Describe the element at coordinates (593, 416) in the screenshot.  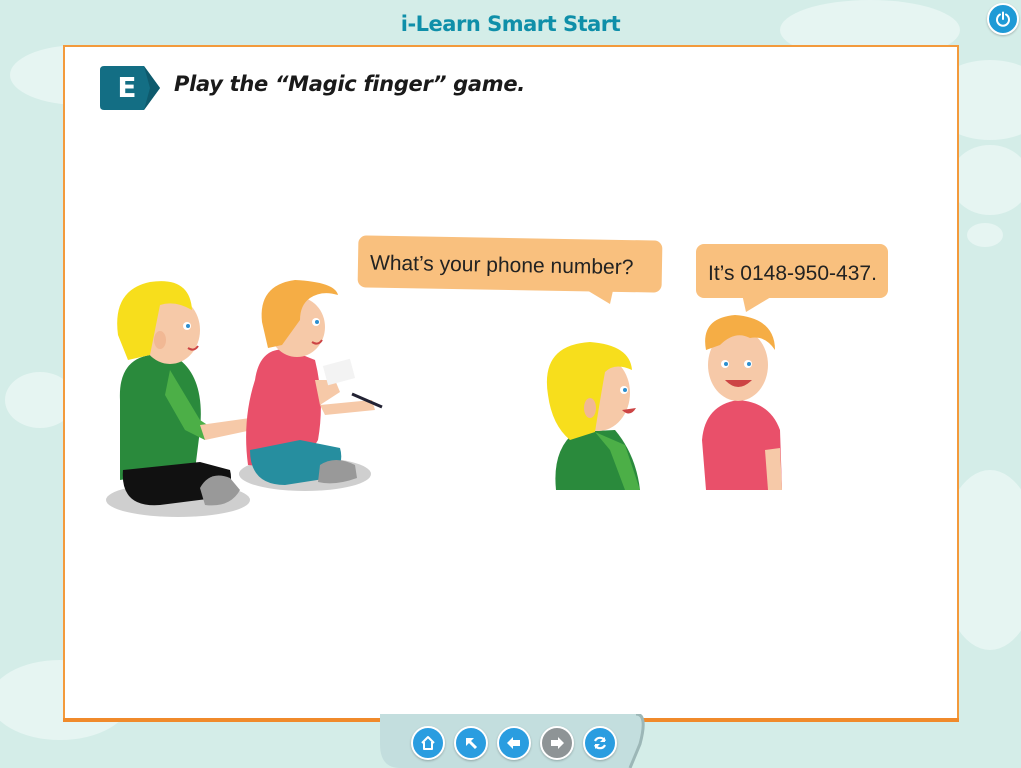
I see `boy-blond-standing` at that location.